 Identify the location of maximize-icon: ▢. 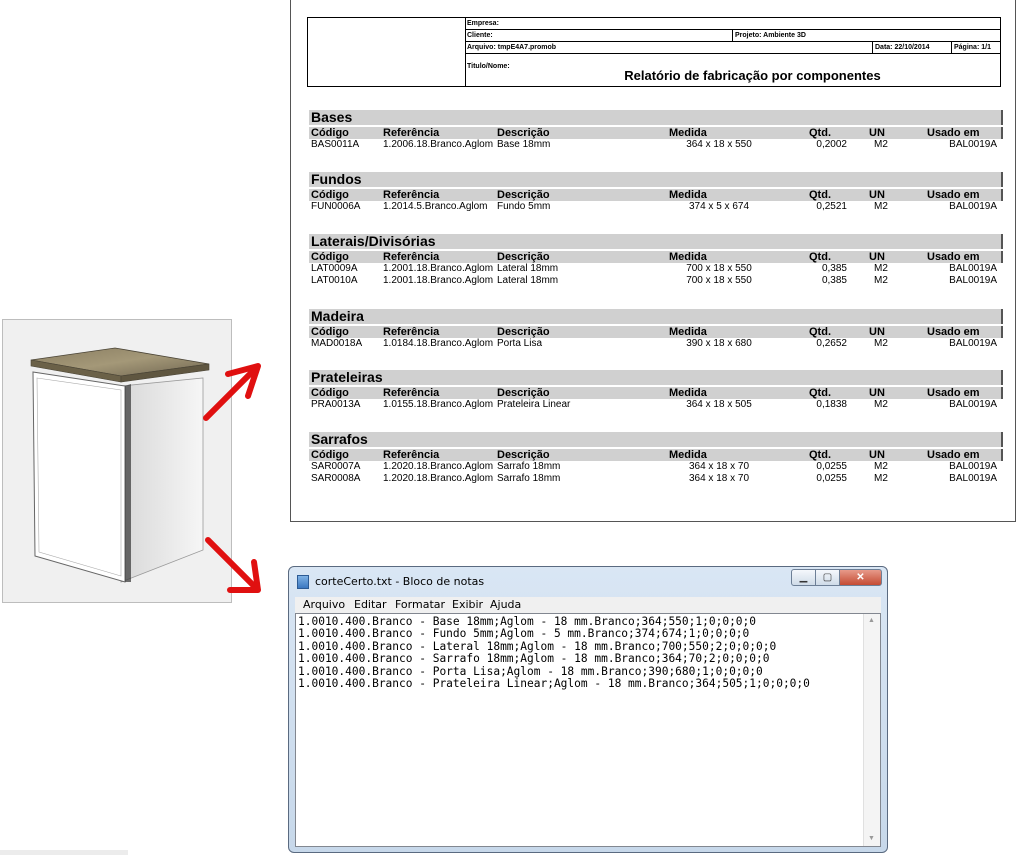
(827, 577).